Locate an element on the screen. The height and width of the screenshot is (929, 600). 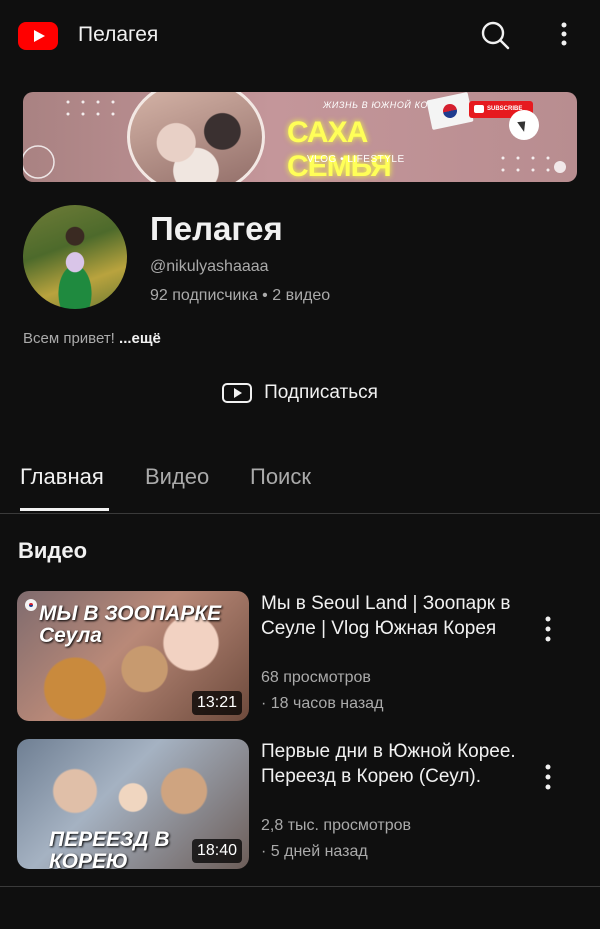
channel-handle: @nikulyashaaaa is located at coordinates (209, 266).